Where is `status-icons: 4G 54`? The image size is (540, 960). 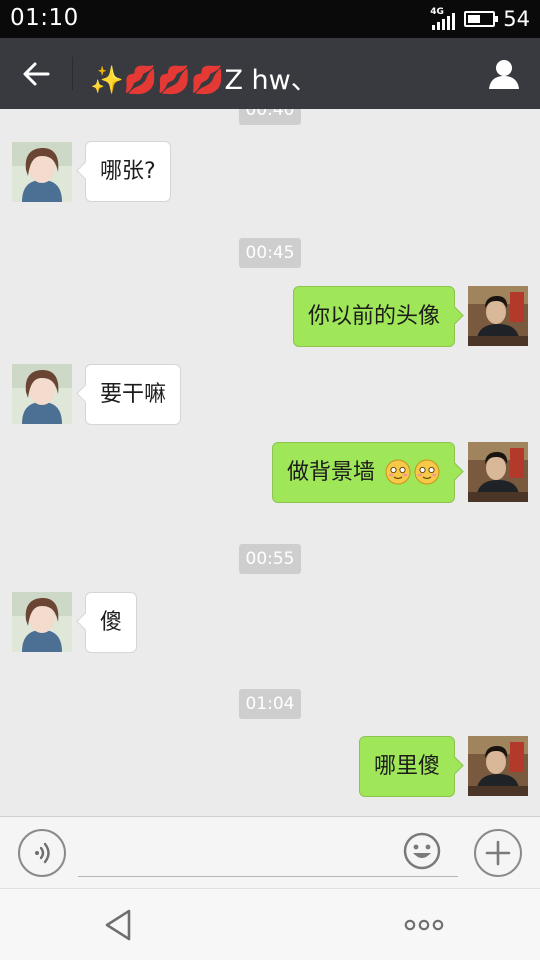 status-icons: 4G 54 is located at coordinates (480, 19).